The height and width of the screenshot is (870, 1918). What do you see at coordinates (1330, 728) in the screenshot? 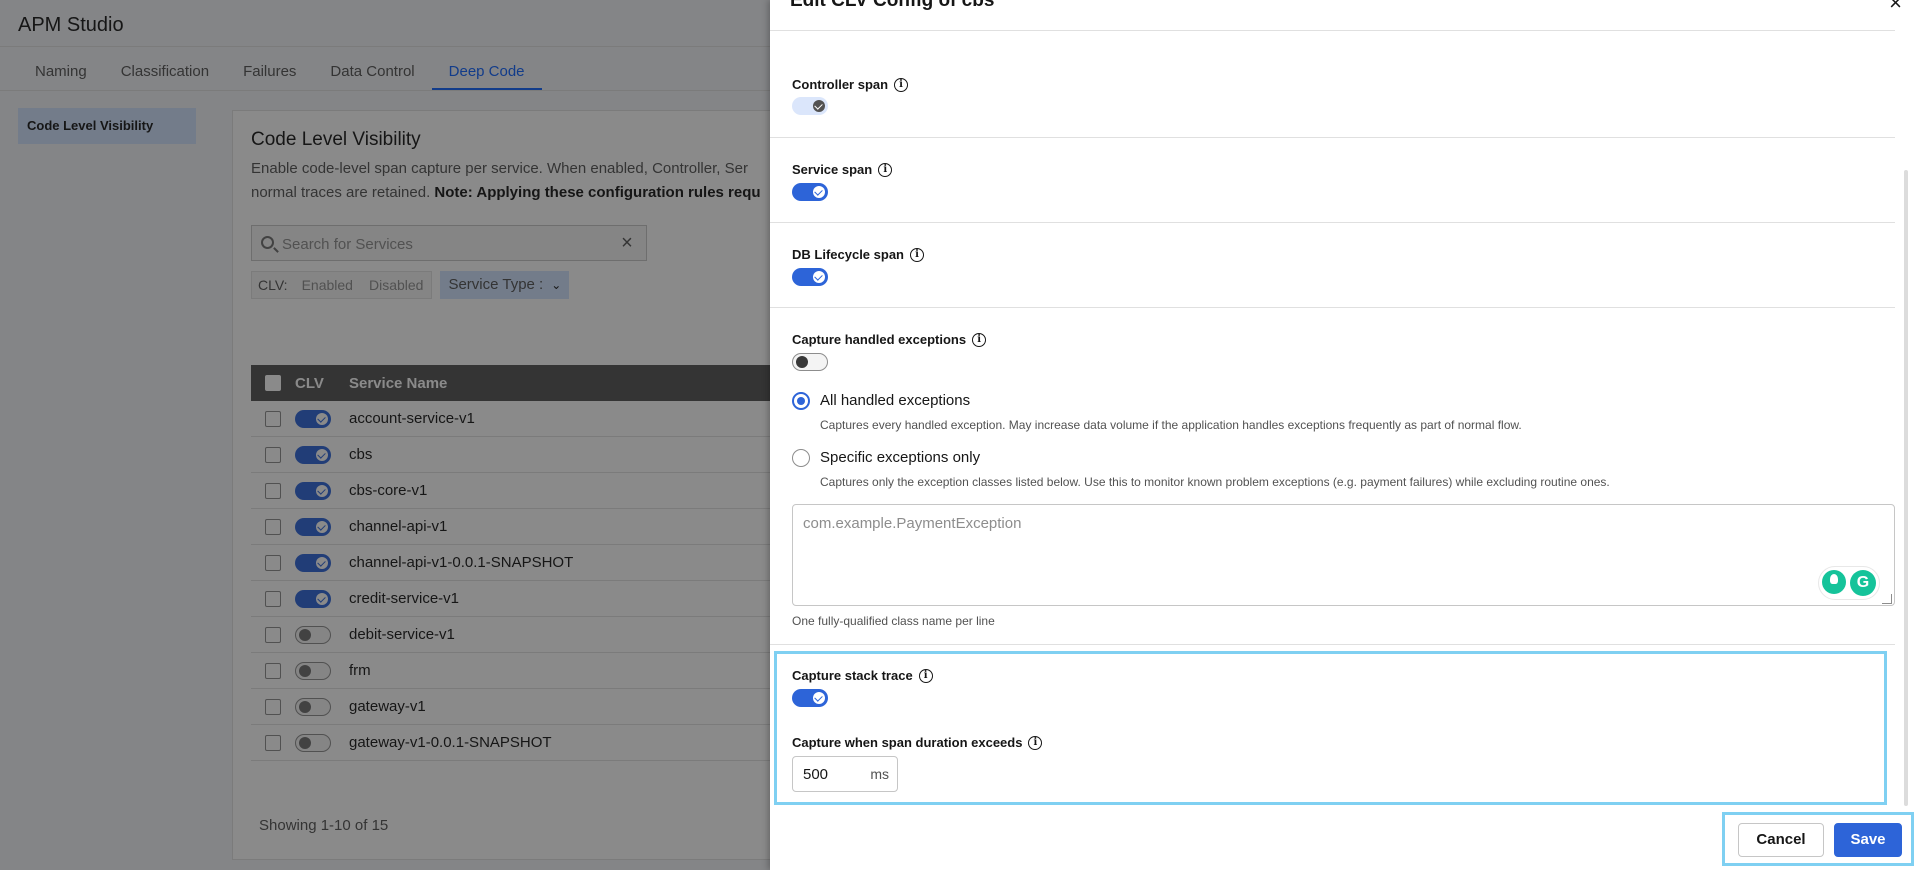
I see `highlight-box` at bounding box center [1330, 728].